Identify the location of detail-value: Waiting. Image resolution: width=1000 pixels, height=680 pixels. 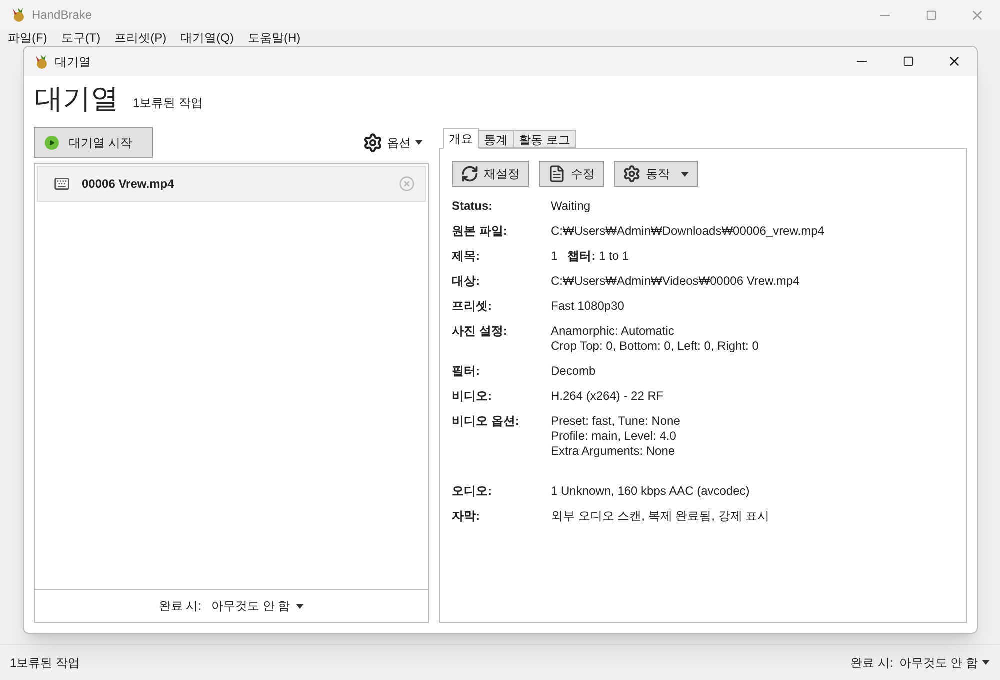
(571, 206).